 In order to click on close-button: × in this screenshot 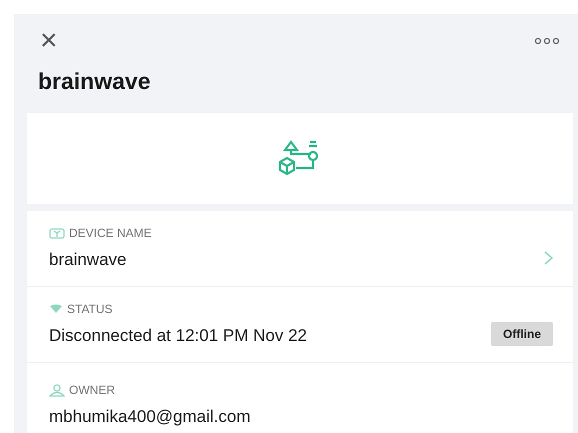, I will do `click(49, 41)`.